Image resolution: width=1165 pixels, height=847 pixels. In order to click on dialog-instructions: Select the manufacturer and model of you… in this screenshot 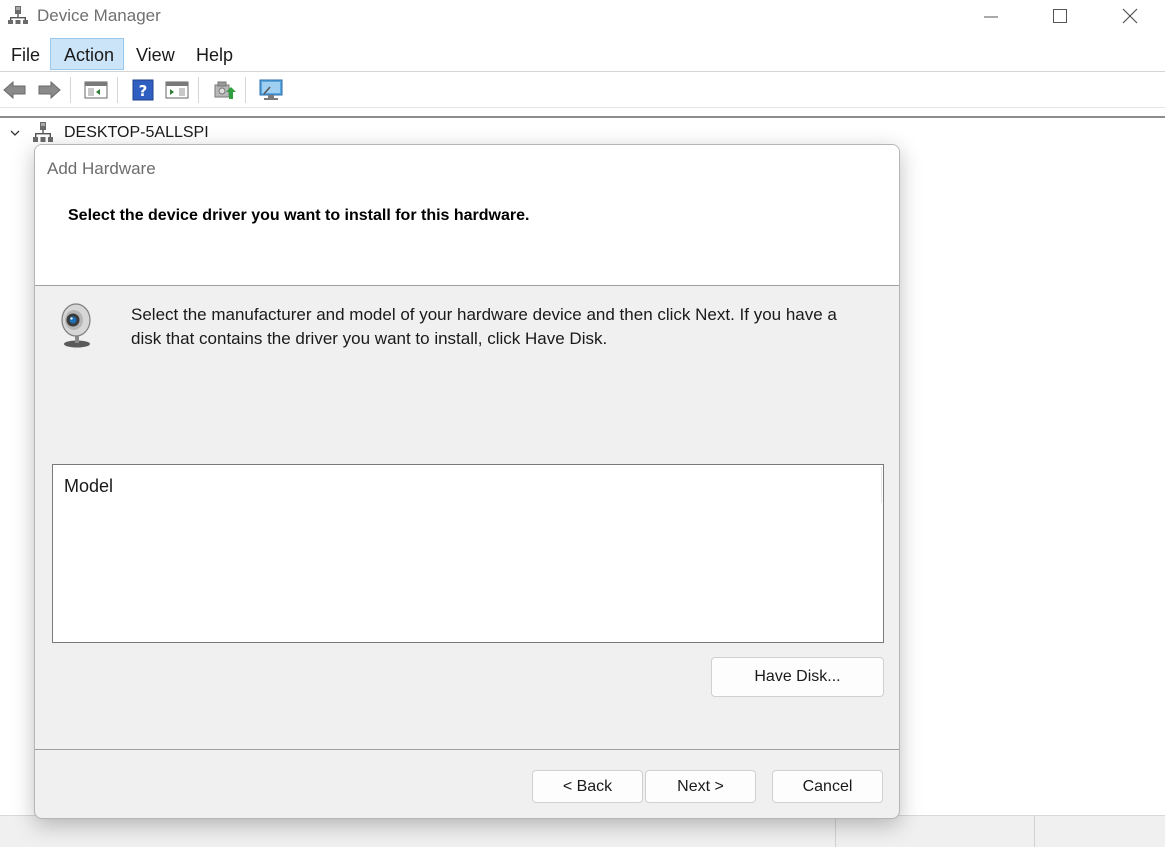, I will do `click(484, 326)`.